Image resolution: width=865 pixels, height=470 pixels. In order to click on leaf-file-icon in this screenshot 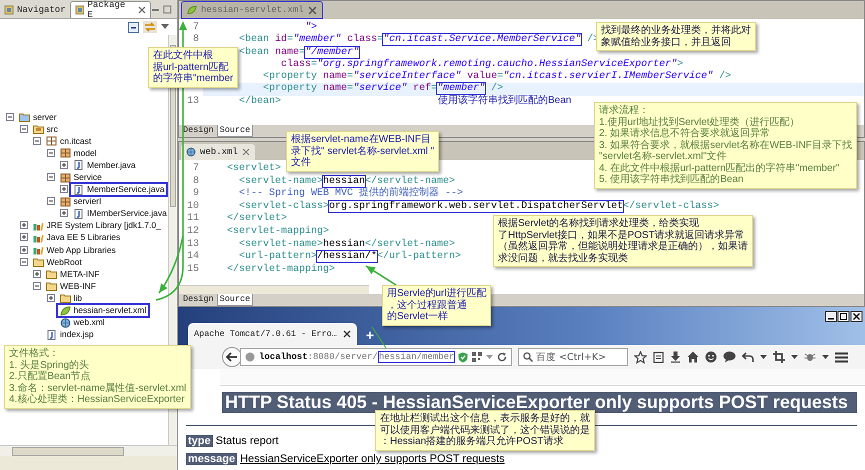, I will do `click(192, 10)`.